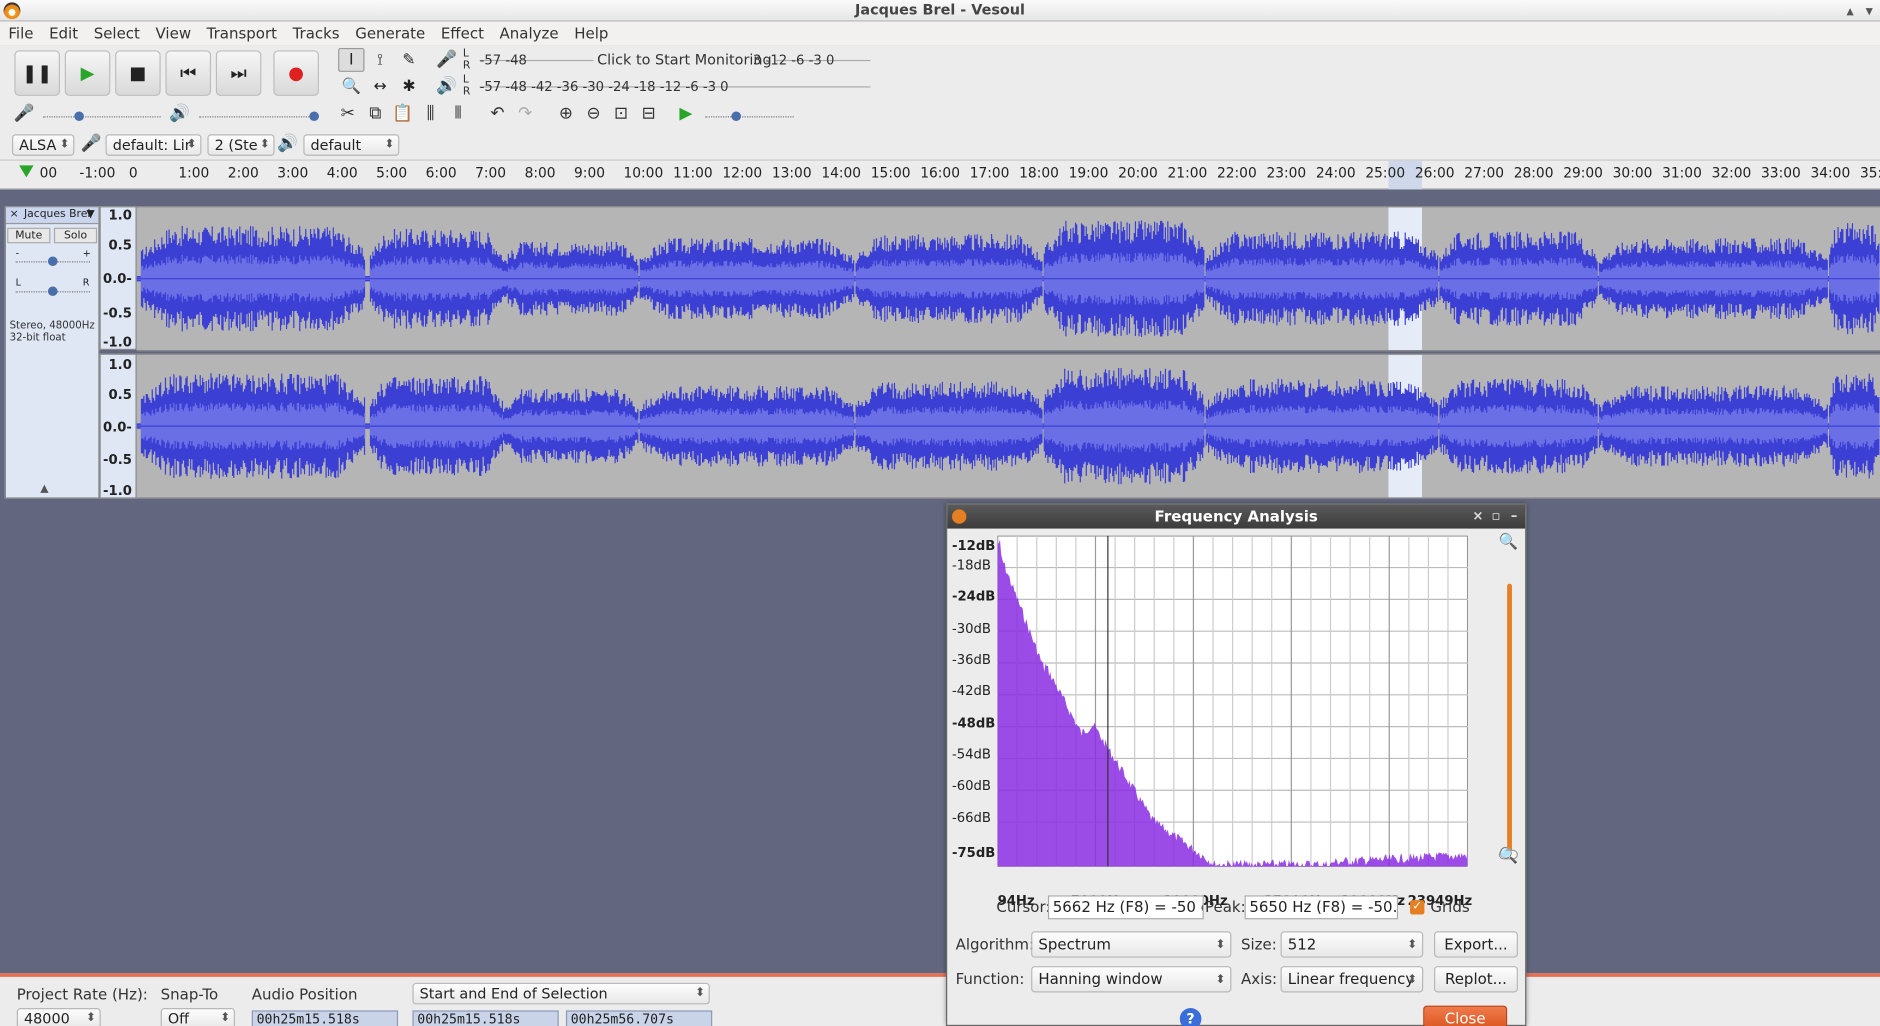 The image size is (1880, 1026). I want to click on ruler-tick-label: 00, so click(48, 172).